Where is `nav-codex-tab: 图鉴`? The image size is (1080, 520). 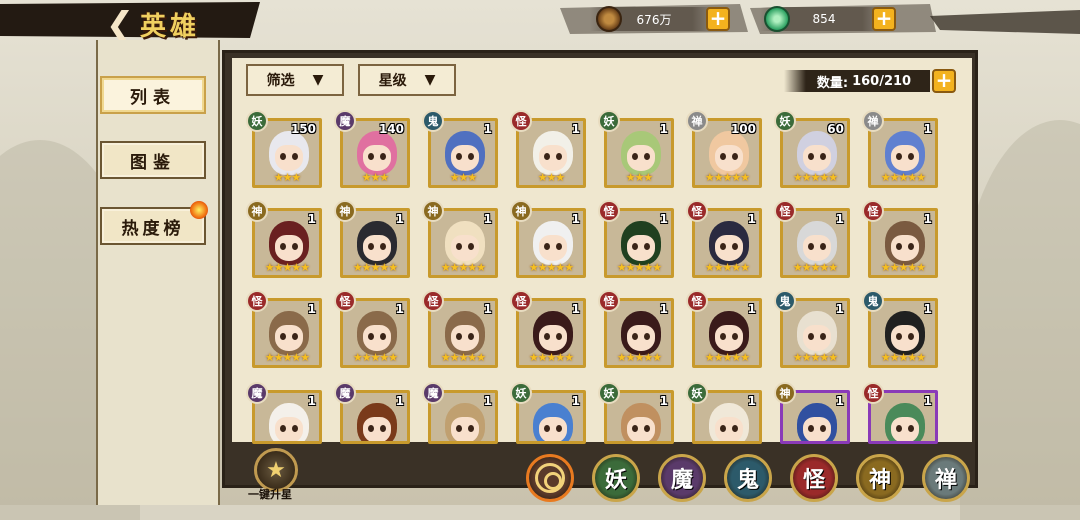
nav-codex-tab: 图鉴 is located at coordinates (153, 160).